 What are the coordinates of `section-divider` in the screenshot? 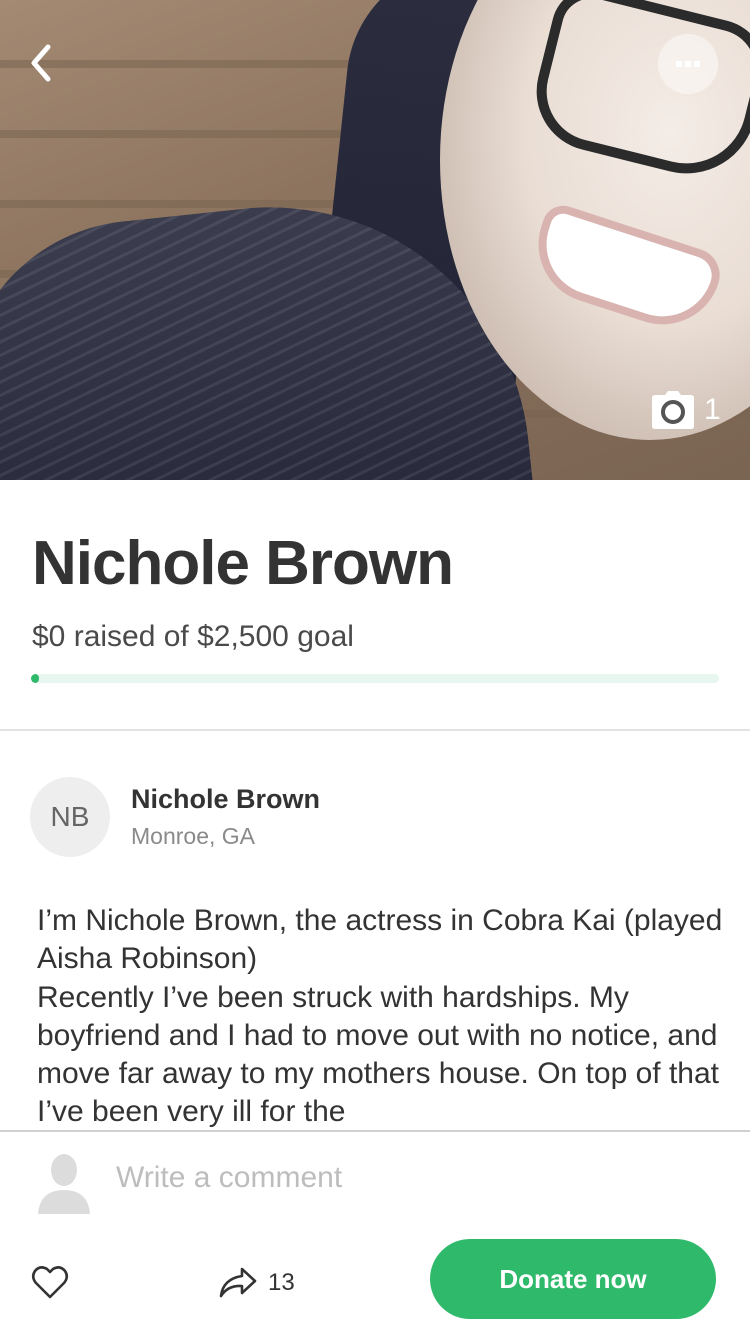 It's located at (375, 730).